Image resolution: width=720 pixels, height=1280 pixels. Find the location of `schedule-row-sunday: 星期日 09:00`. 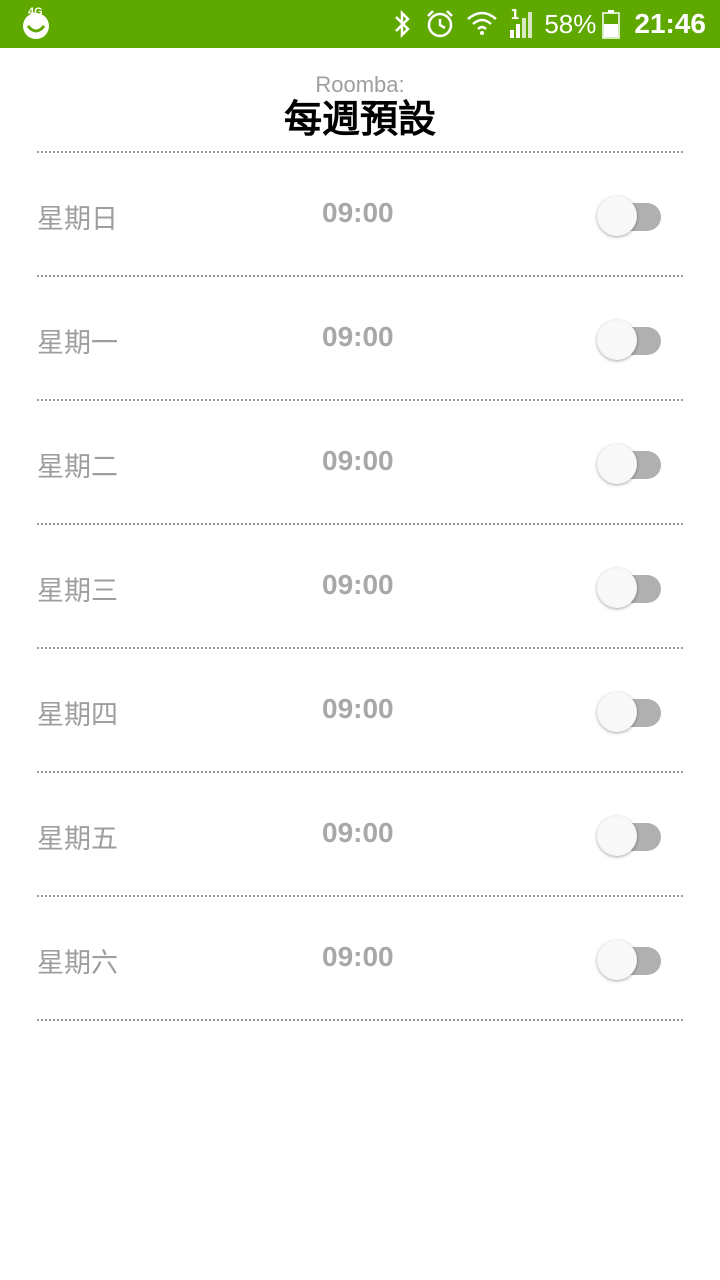

schedule-row-sunday: 星期日 09:00 is located at coordinates (360, 214).